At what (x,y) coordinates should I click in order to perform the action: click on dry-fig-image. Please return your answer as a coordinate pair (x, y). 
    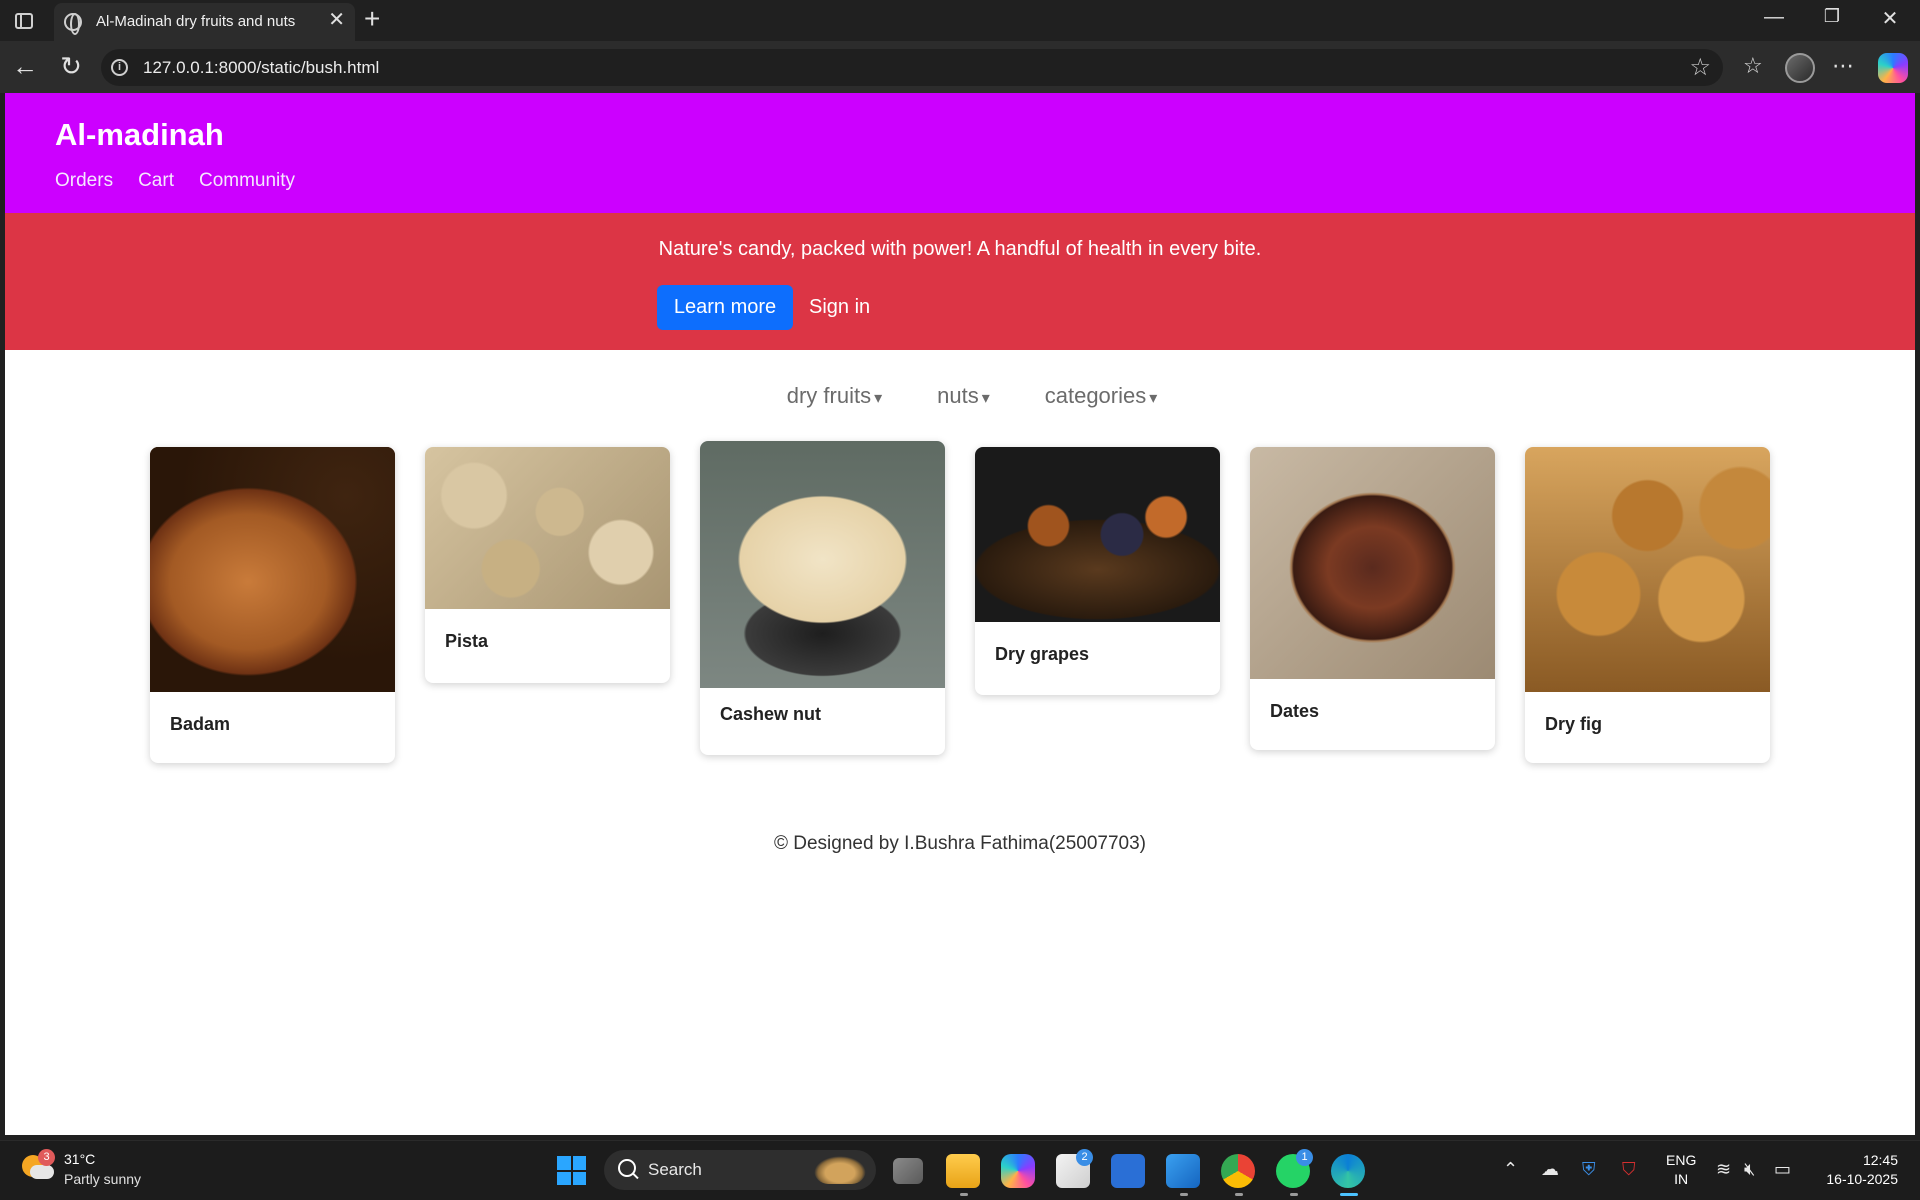
    Looking at the image, I should click on (1647, 569).